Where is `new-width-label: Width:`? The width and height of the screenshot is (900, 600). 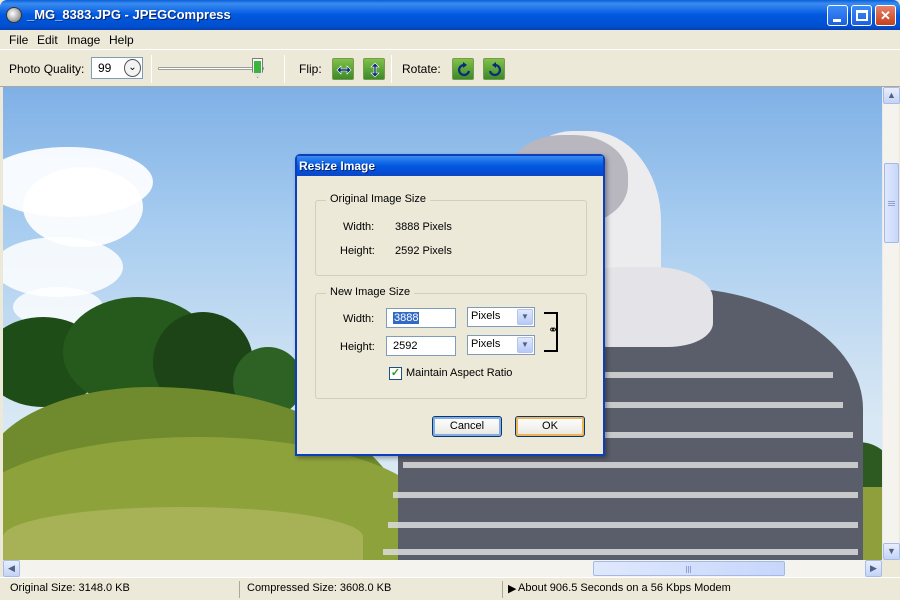 new-width-label: Width: is located at coordinates (359, 319).